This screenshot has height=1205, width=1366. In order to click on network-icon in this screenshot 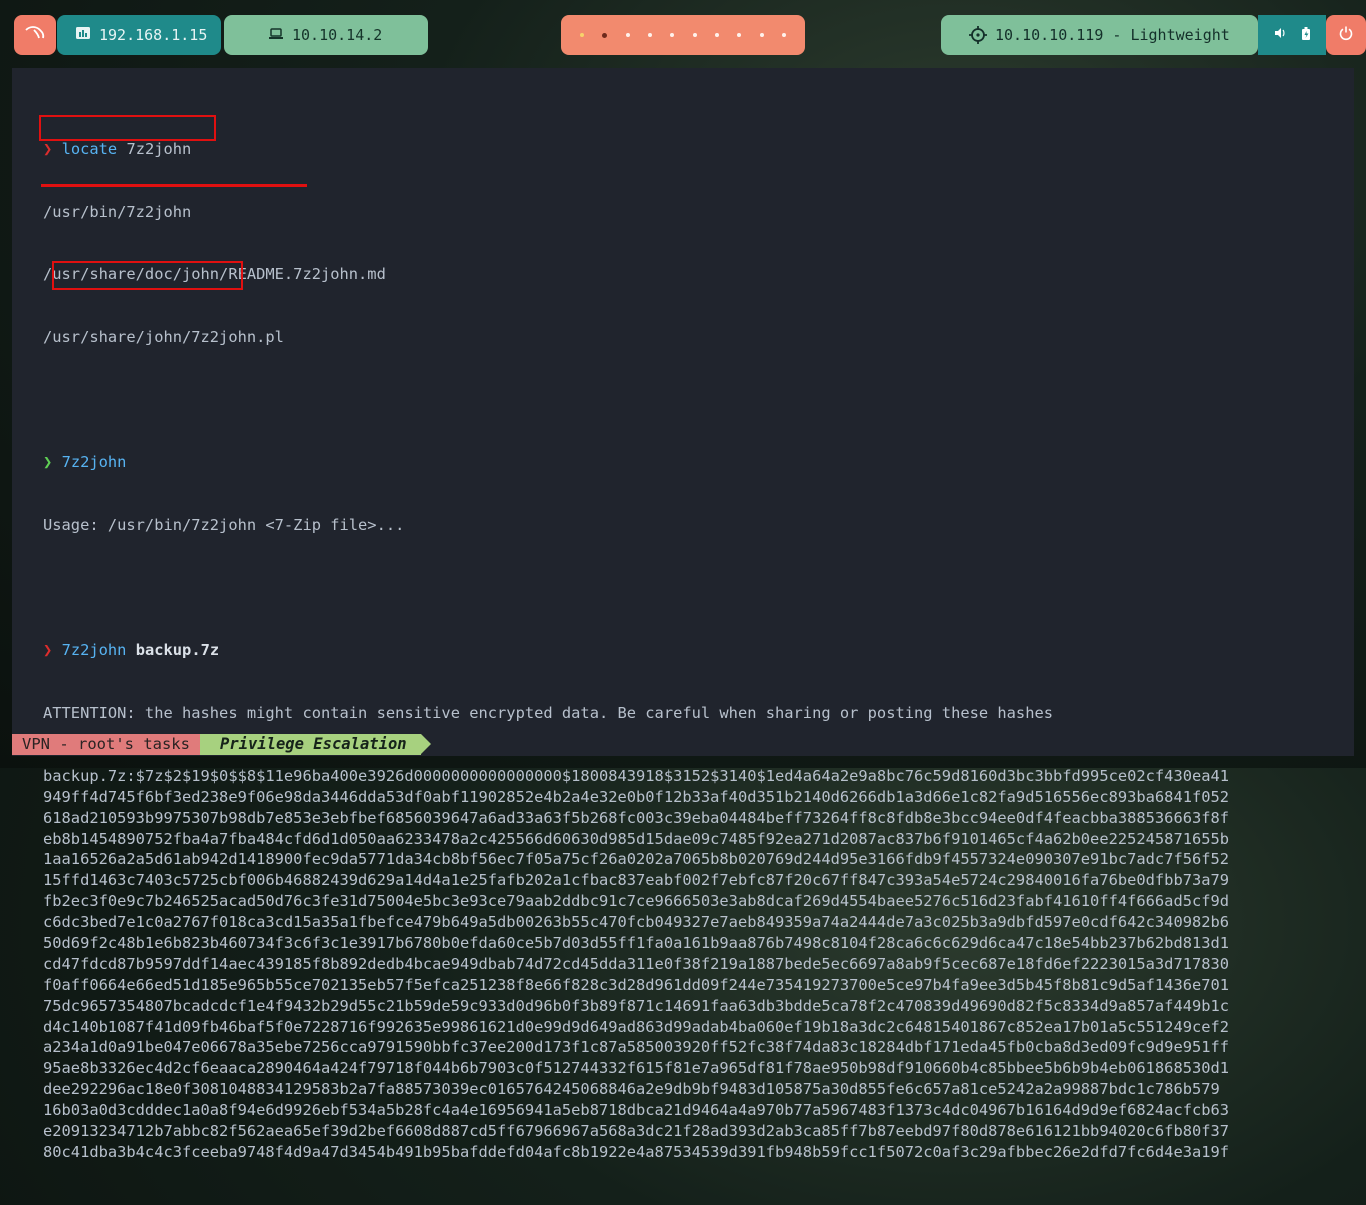, I will do `click(83, 35)`.